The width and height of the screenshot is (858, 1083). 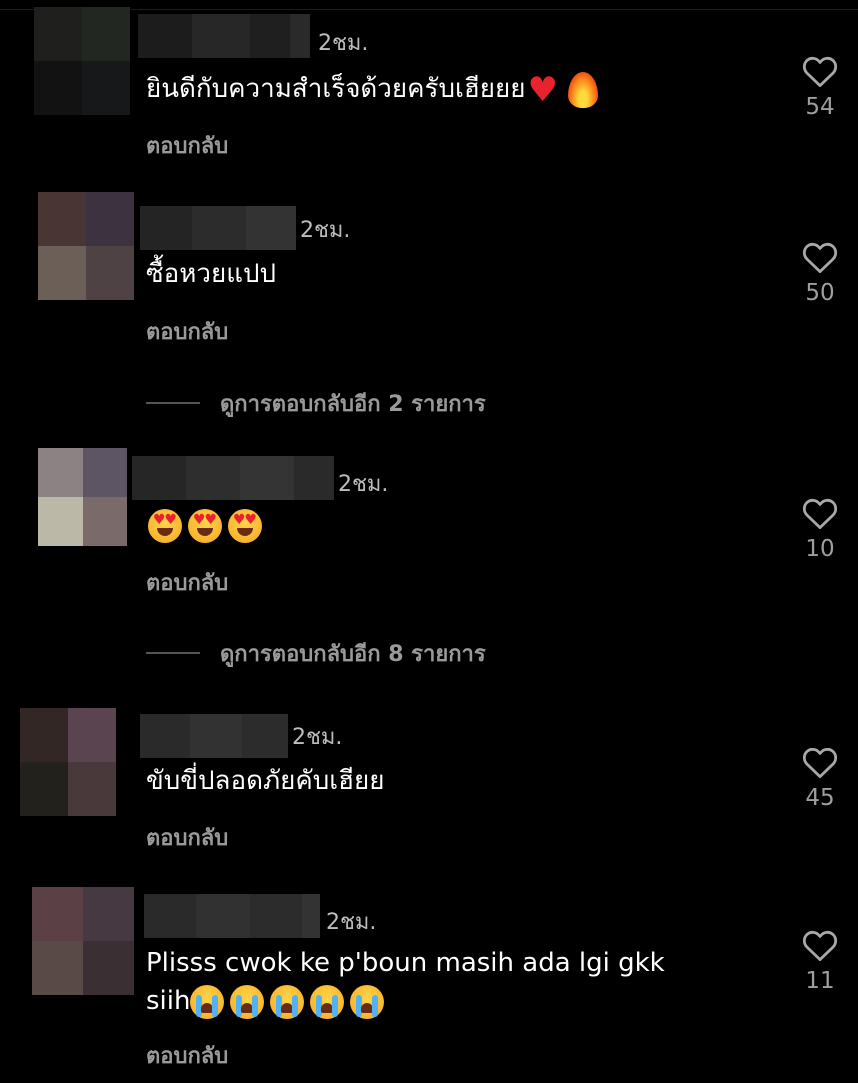 I want to click on comment-text, so click(x=208, y=525).